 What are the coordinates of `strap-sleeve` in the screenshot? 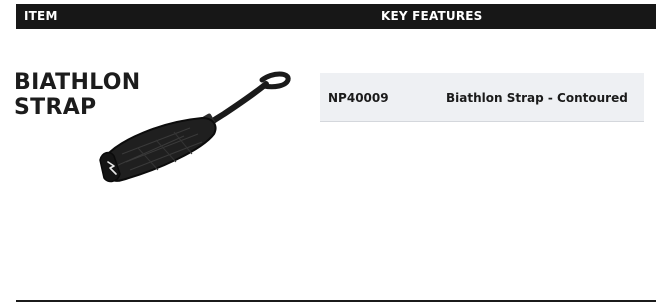 It's located at (160, 149).